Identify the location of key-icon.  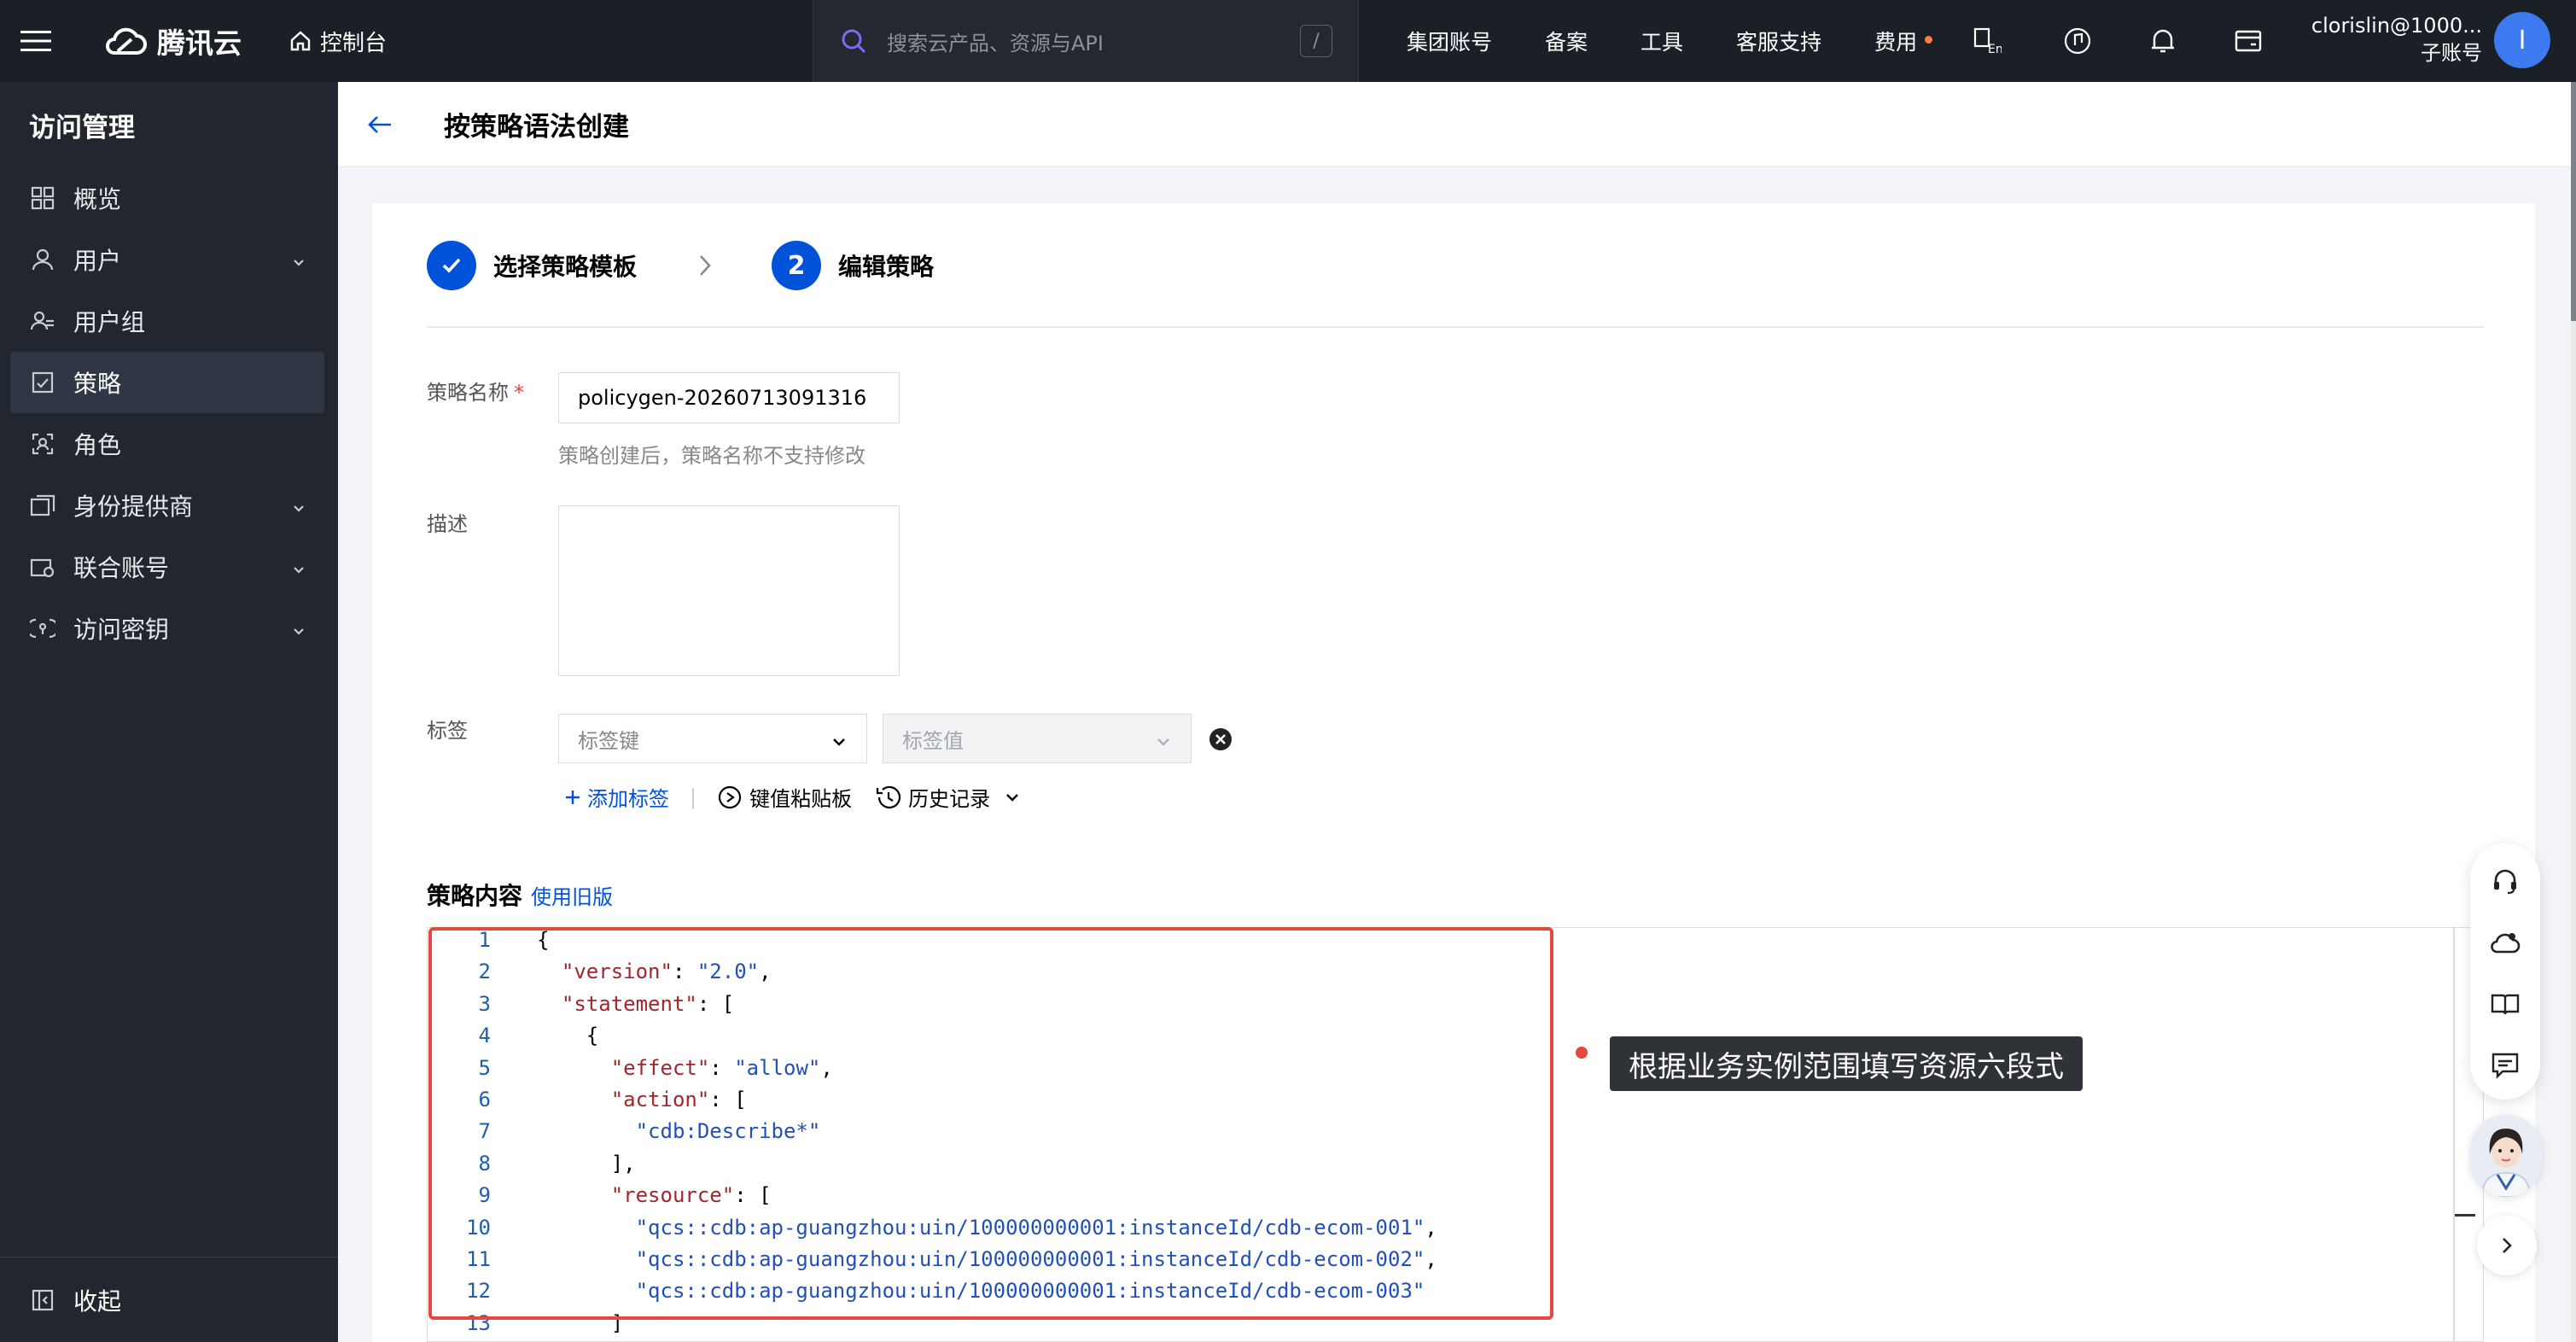
(42, 628).